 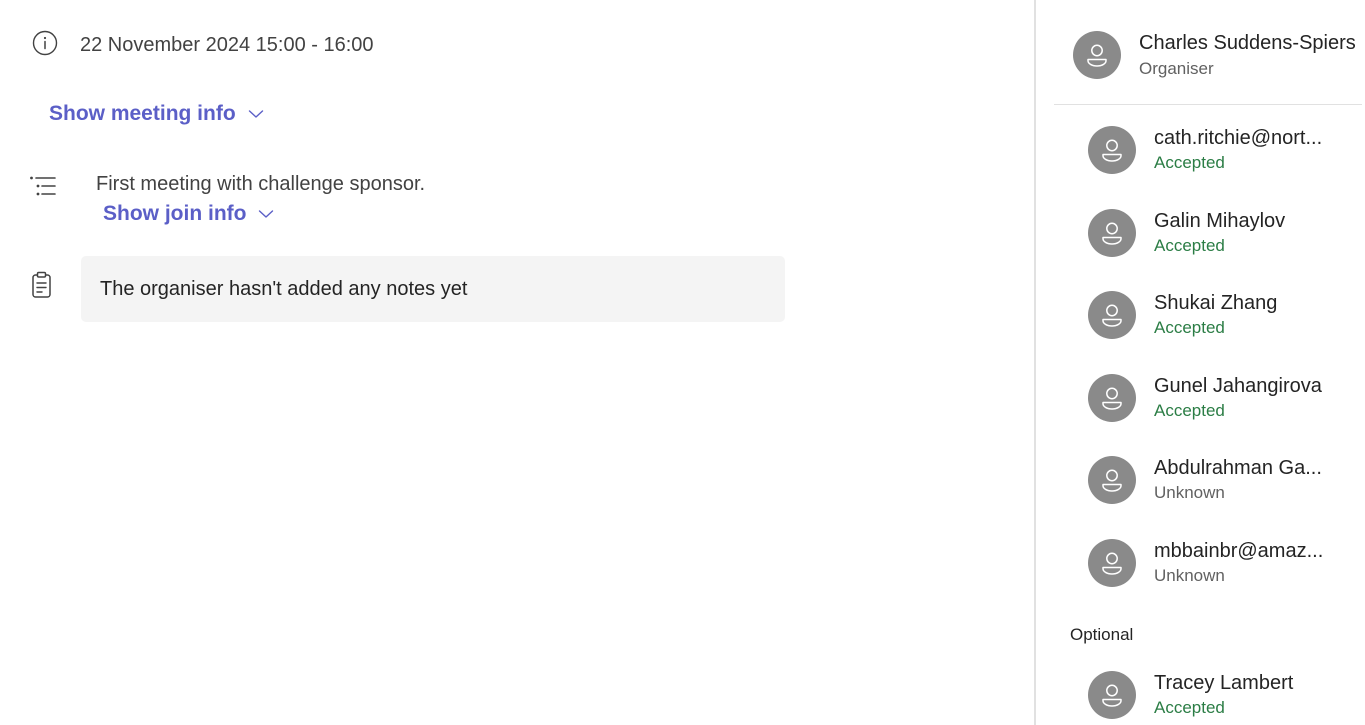 I want to click on show-meeting-info-label: Show meeting info, so click(x=142, y=113).